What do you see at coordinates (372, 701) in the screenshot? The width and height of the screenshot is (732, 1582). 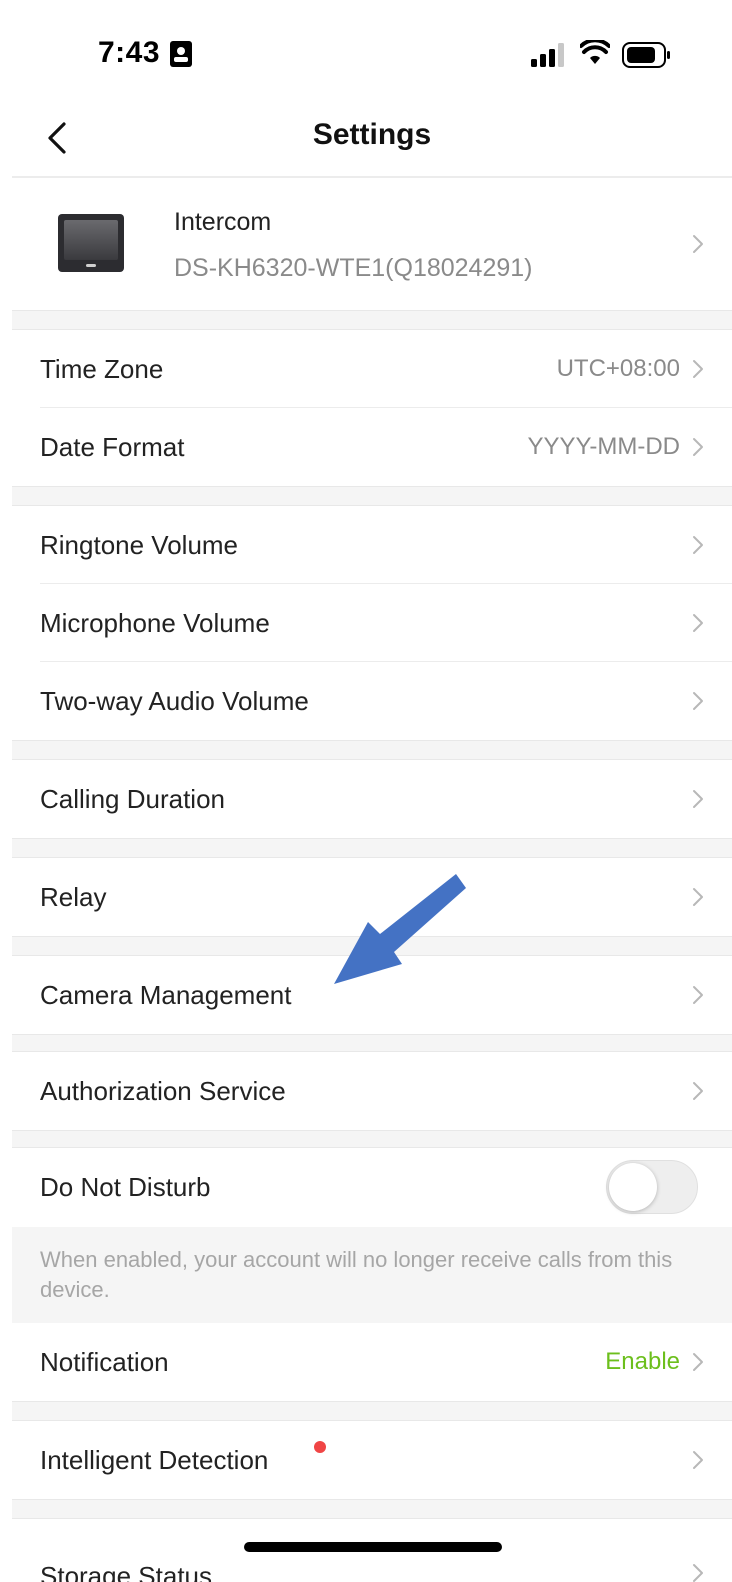 I see `two-way-audio-volume-row: Two-way Audio Volume` at bounding box center [372, 701].